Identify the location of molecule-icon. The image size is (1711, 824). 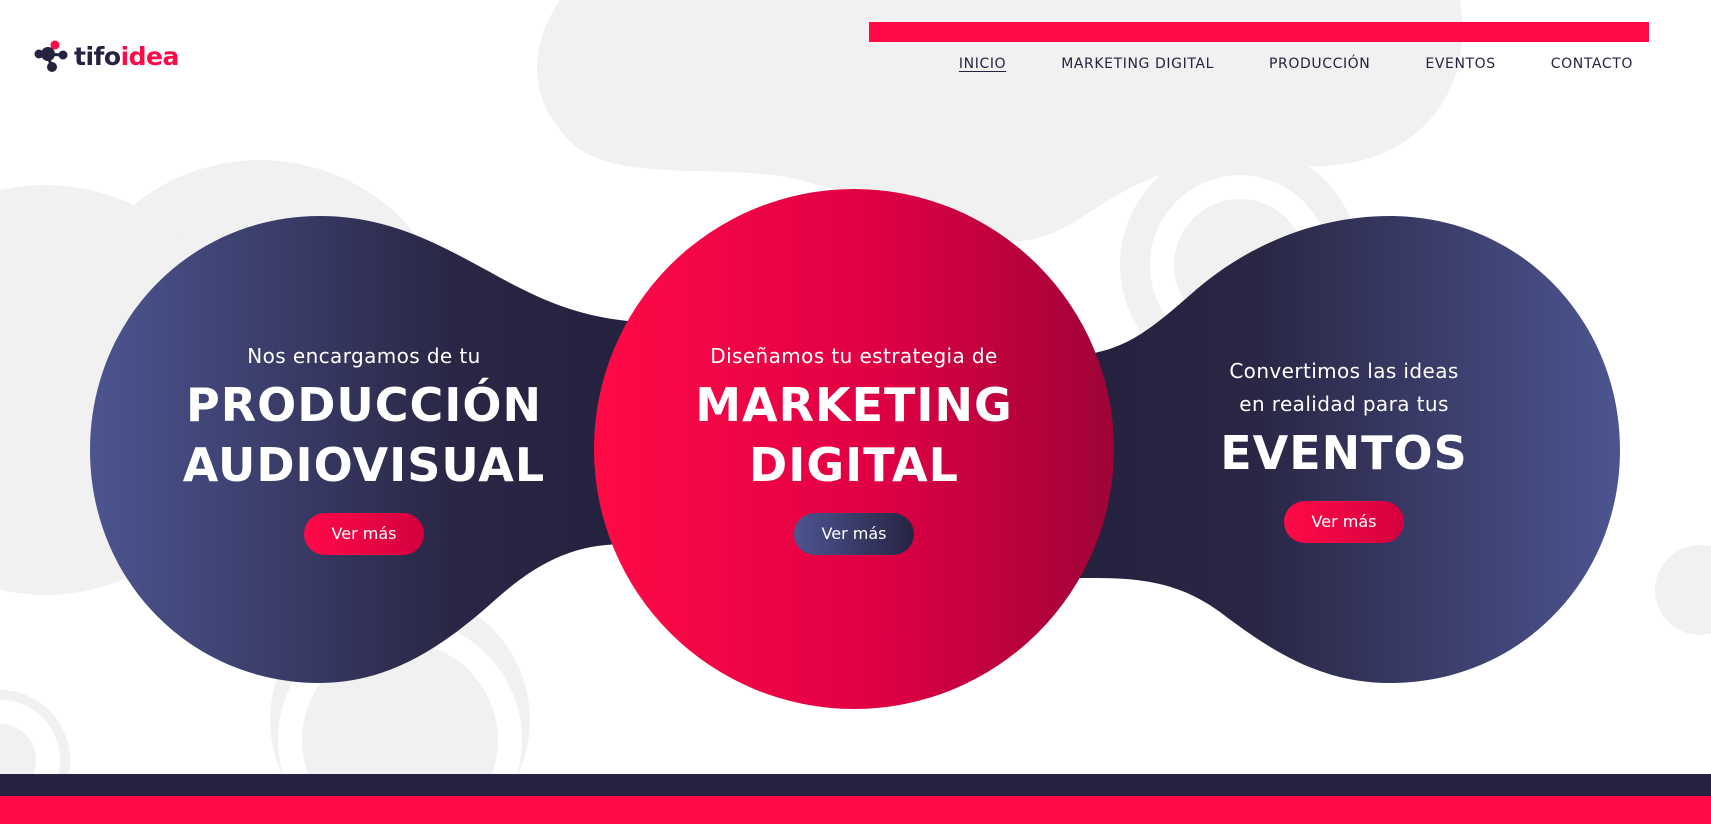
(51, 56).